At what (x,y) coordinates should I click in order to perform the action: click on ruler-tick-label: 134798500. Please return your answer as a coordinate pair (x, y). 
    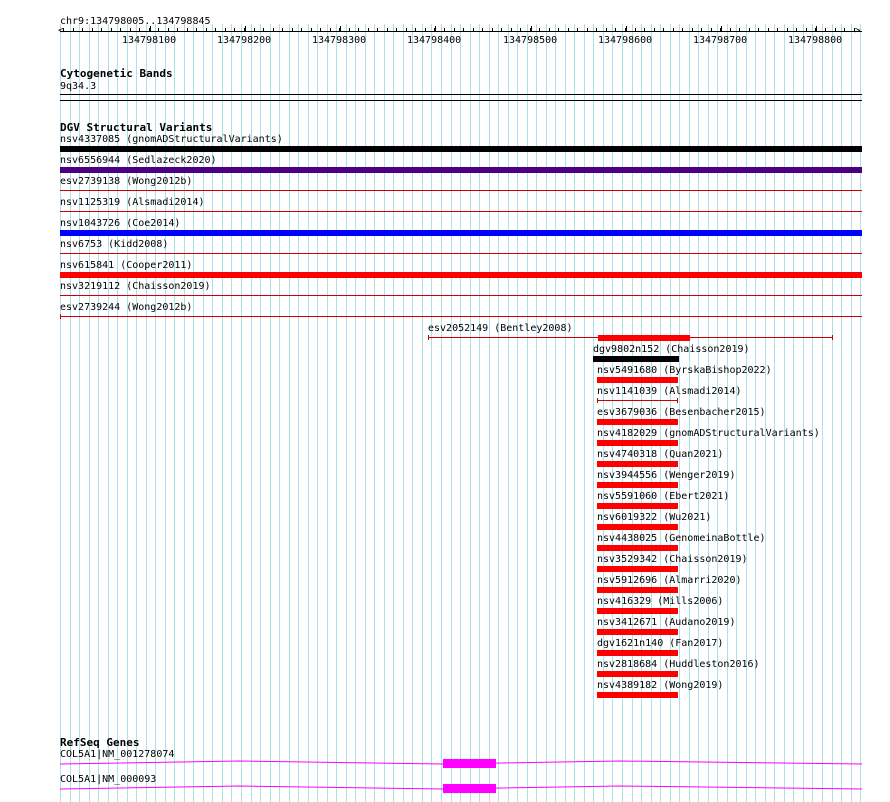
    Looking at the image, I should click on (530, 40).